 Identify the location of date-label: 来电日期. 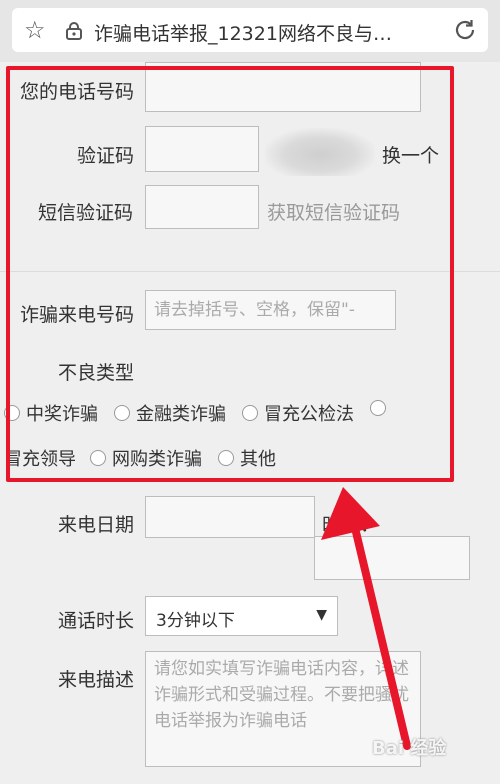
(96, 525).